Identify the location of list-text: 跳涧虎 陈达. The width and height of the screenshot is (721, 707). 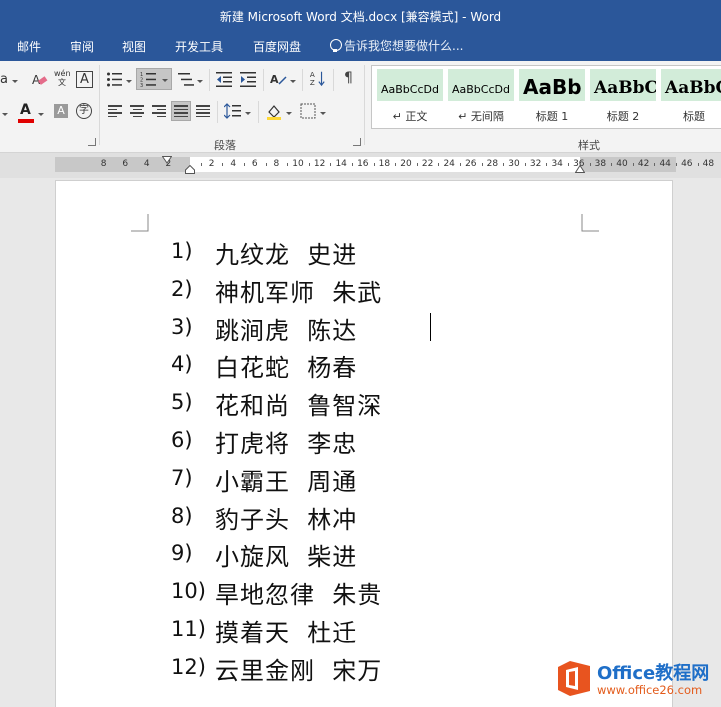
(286, 330).